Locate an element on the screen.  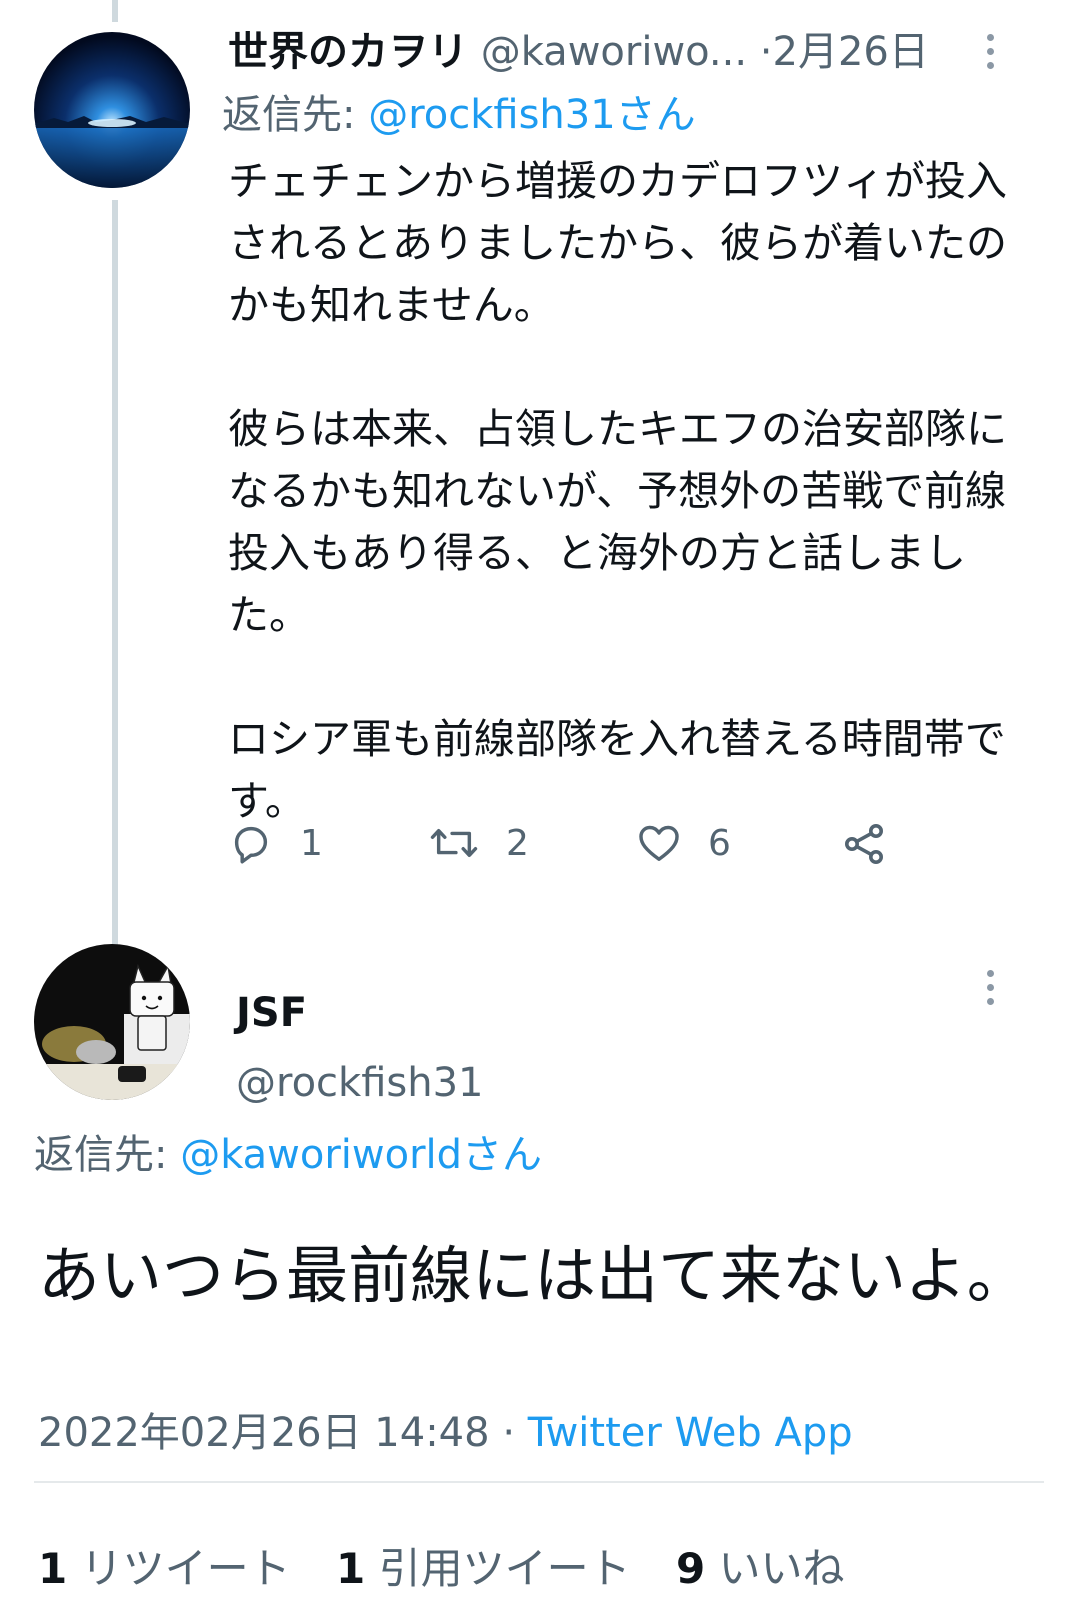
reply-count: 1 is located at coordinates (311, 843).